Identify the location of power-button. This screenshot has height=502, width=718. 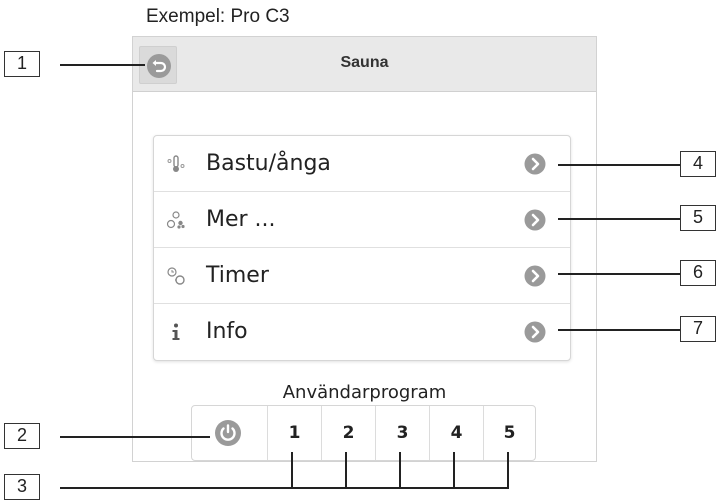
(229, 433).